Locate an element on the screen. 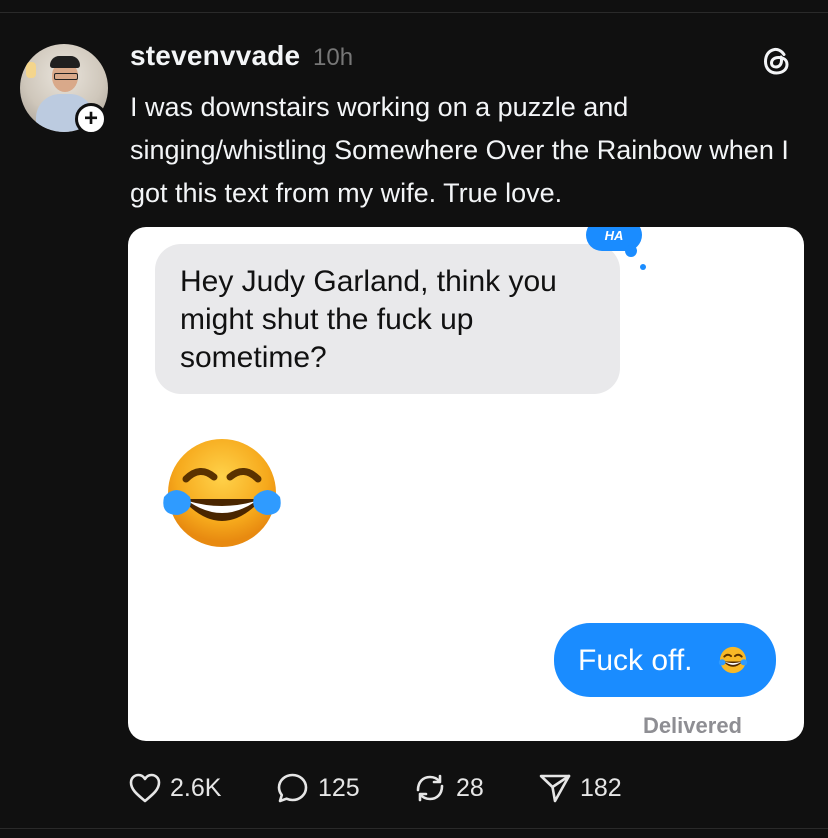 This screenshot has width=828, height=838. outgoing-message-text: Fuck off. is located at coordinates (635, 660).